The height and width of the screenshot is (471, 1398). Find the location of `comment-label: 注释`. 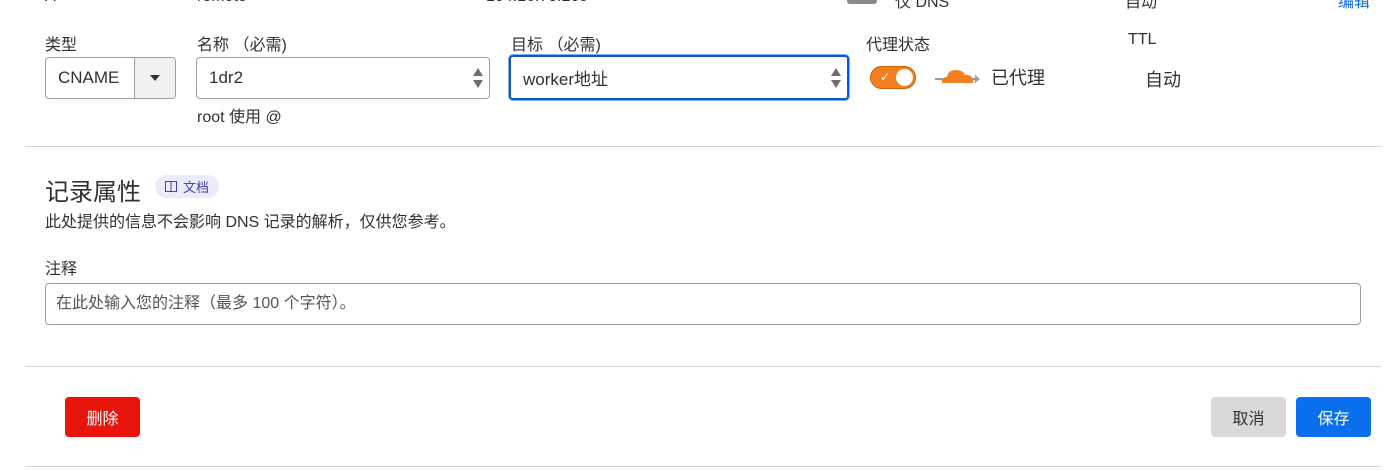

comment-label: 注释 is located at coordinates (61, 269).